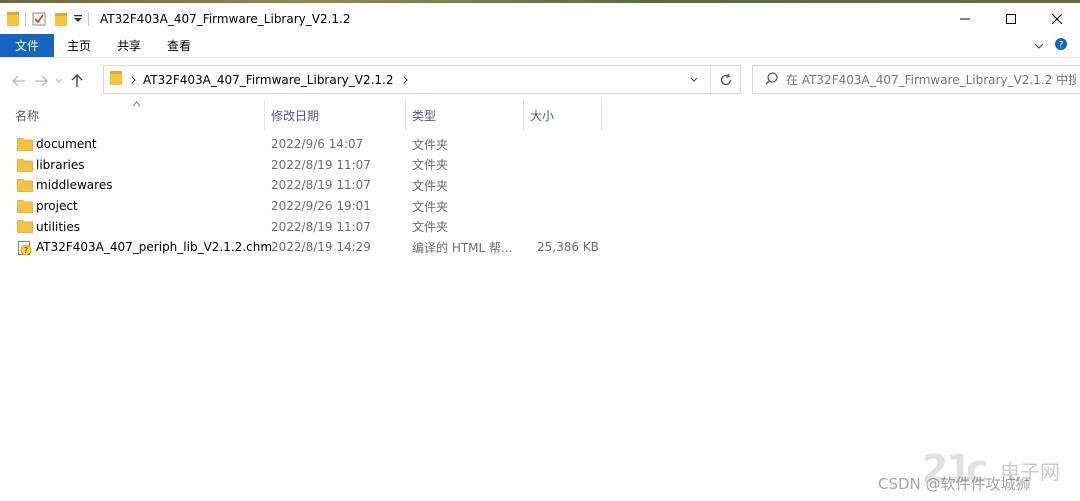  What do you see at coordinates (540, 206) in the screenshot?
I see `table-row: project 2022/9/26 19:01 文件夹` at bounding box center [540, 206].